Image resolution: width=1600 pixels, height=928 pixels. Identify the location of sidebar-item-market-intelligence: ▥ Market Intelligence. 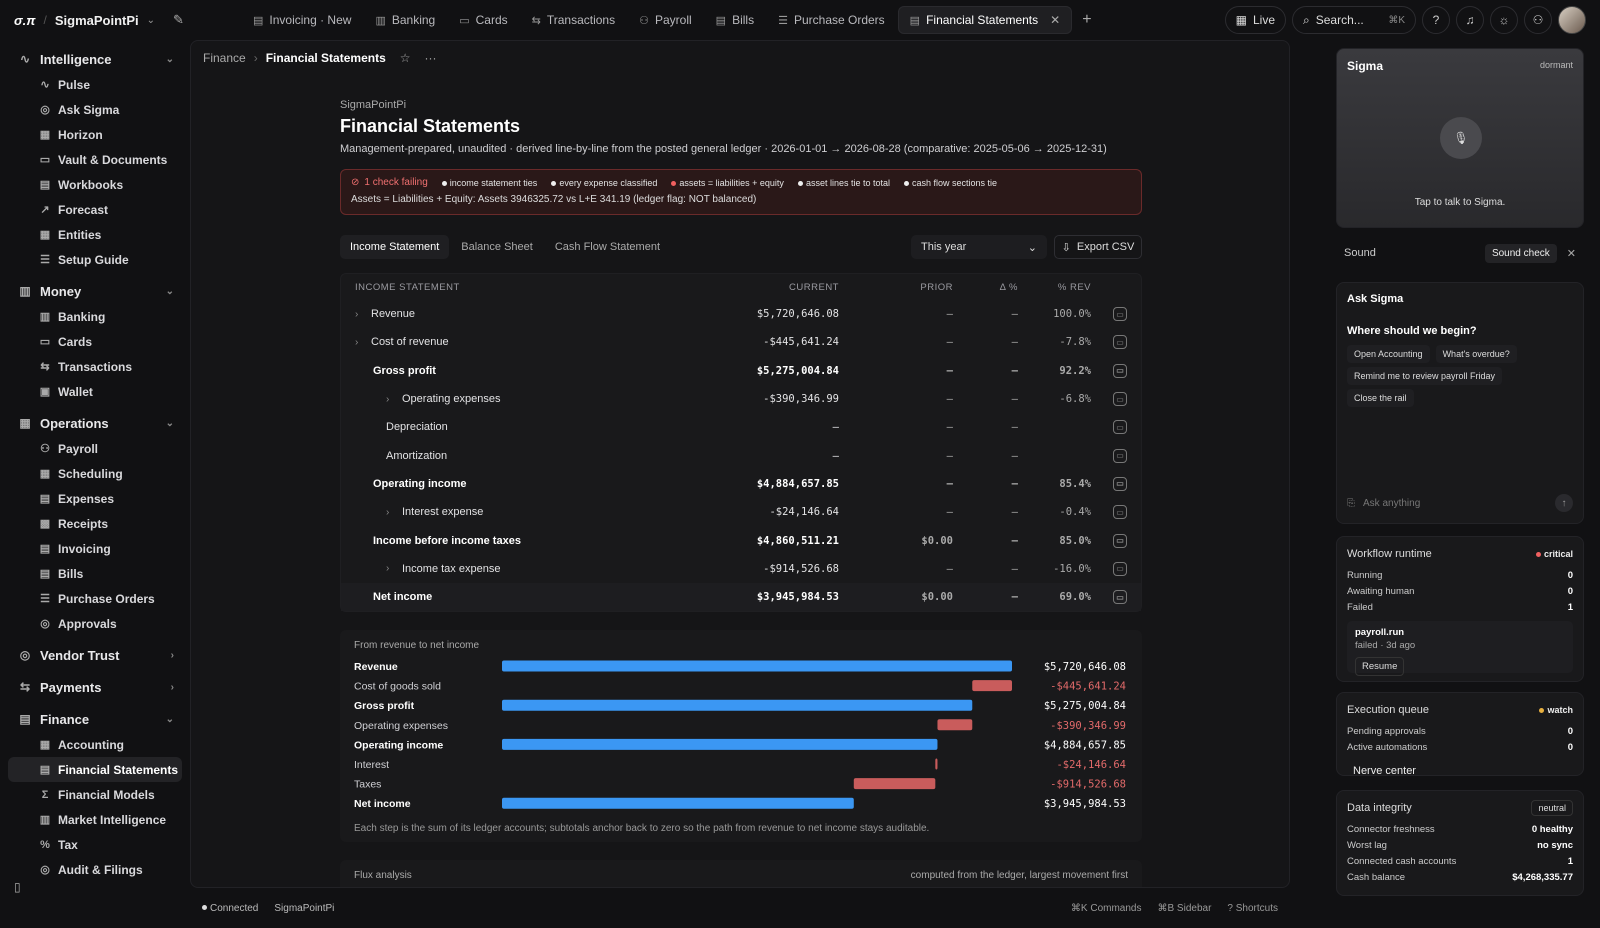
(95, 819).